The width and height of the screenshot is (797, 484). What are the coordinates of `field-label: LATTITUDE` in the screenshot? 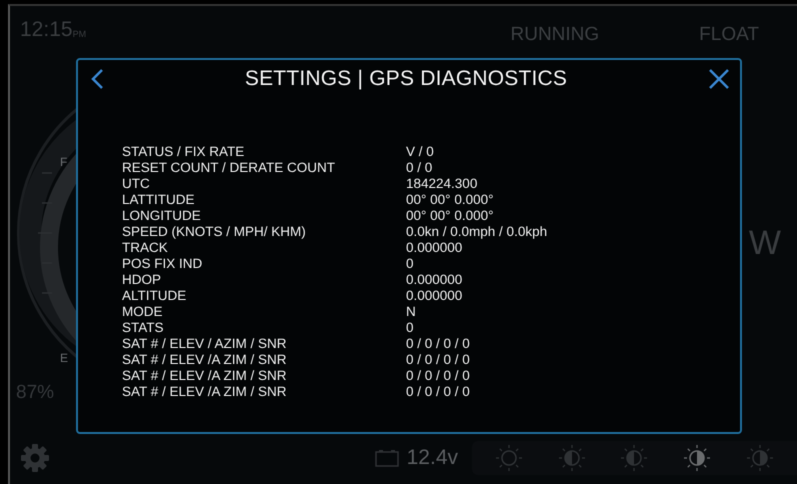 It's located at (159, 200).